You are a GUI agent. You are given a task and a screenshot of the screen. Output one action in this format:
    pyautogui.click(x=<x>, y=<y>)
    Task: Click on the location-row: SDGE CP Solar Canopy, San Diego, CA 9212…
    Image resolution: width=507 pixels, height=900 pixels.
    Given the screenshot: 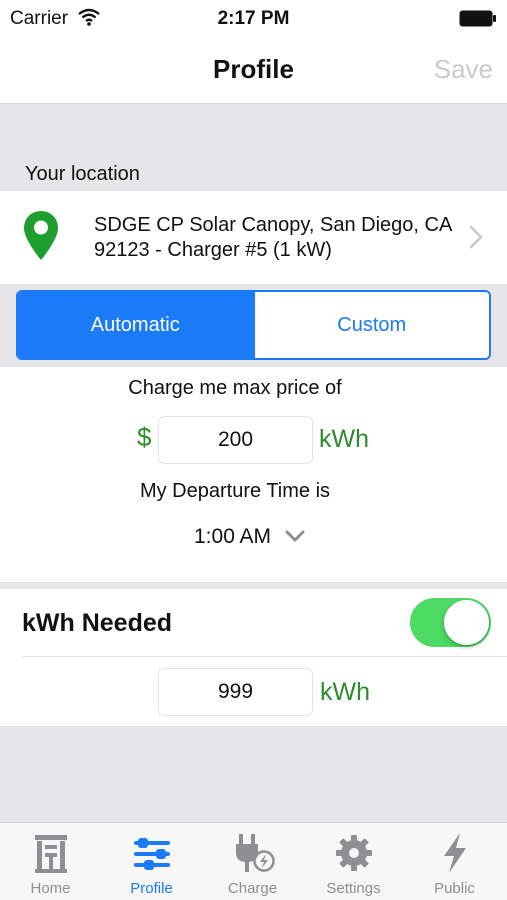 What is the action you would take?
    pyautogui.click(x=253, y=237)
    